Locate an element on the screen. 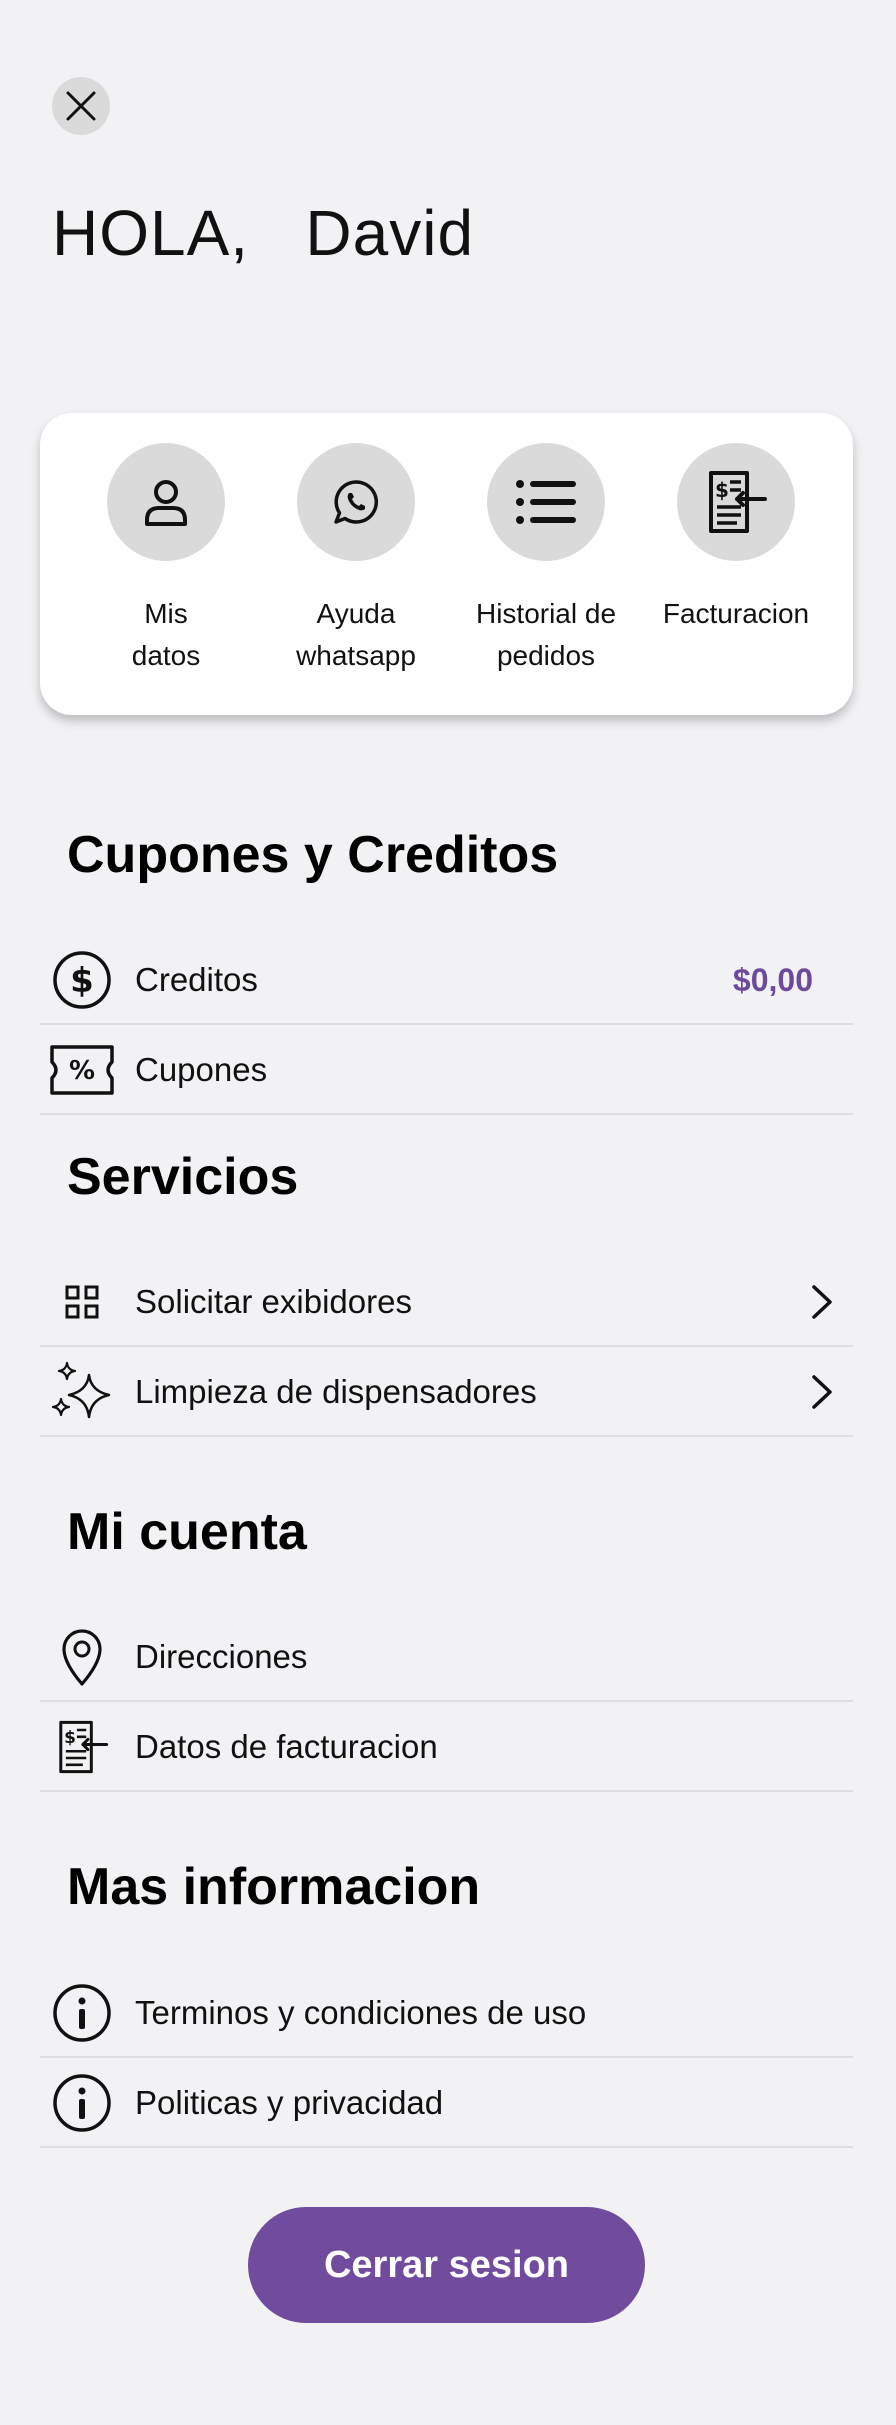 Image resolution: width=896 pixels, height=2425 pixels. section-title-cupones: Cupones y Creditos is located at coordinates (313, 855).